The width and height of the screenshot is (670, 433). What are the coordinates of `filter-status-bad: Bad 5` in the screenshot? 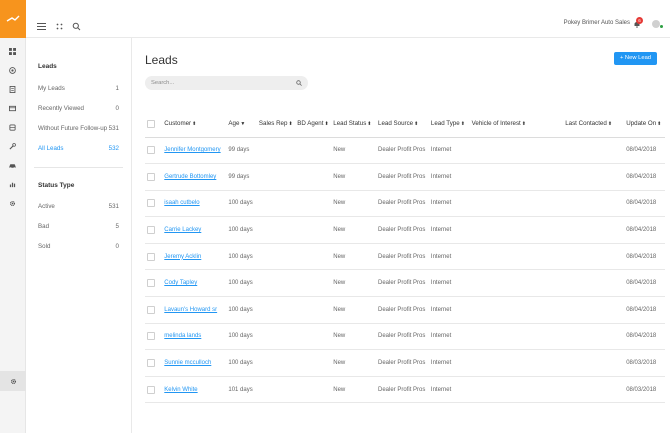 It's located at (78, 226).